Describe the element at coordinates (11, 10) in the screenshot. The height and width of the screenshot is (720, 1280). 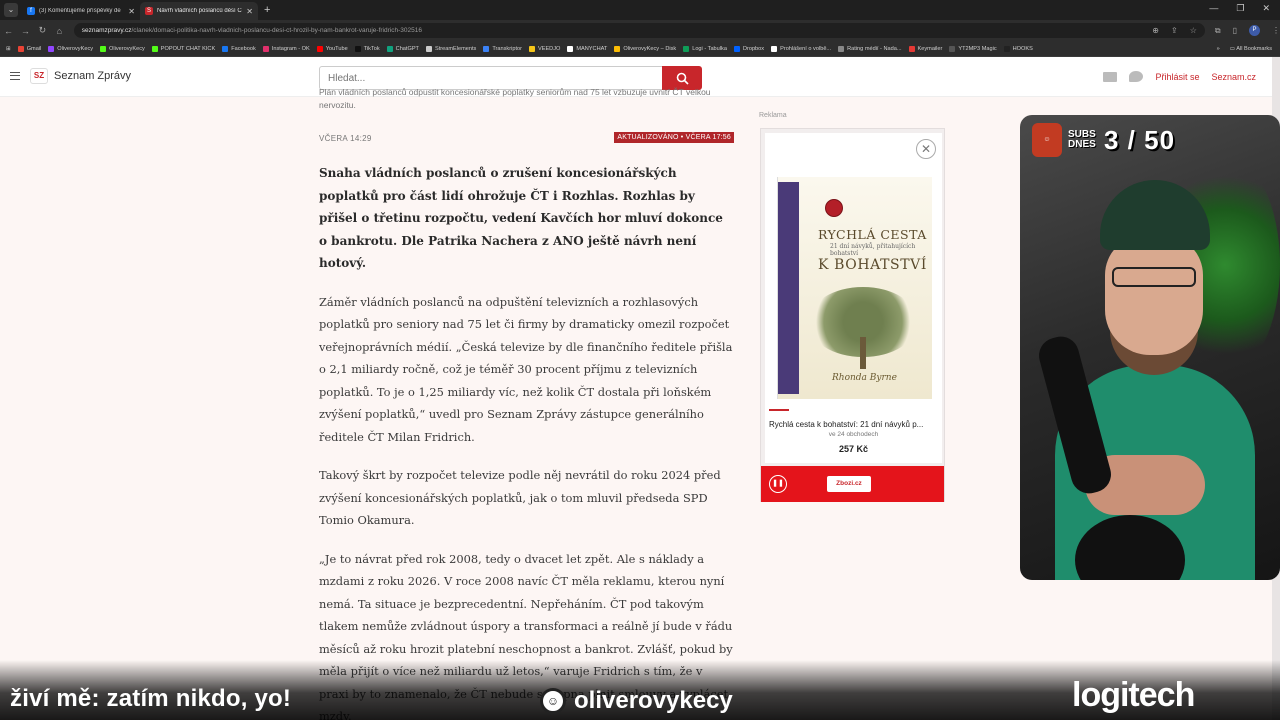
I see `tab-search-icon: ⌄` at that location.